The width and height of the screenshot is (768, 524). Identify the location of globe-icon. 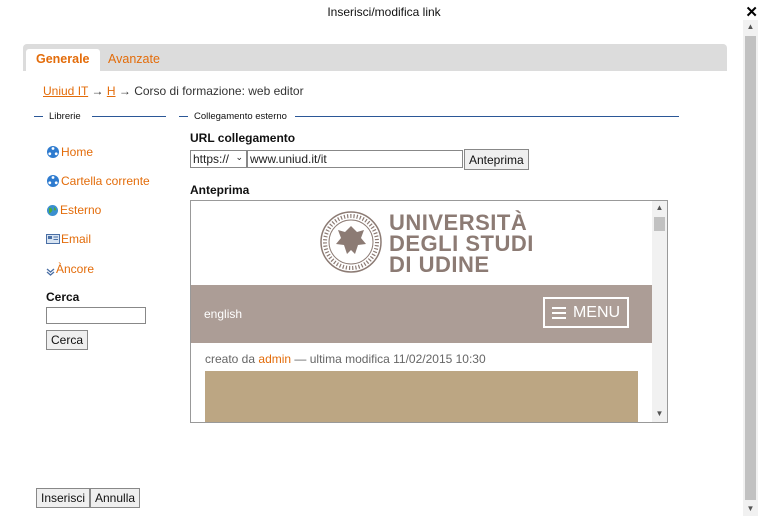
(52, 210).